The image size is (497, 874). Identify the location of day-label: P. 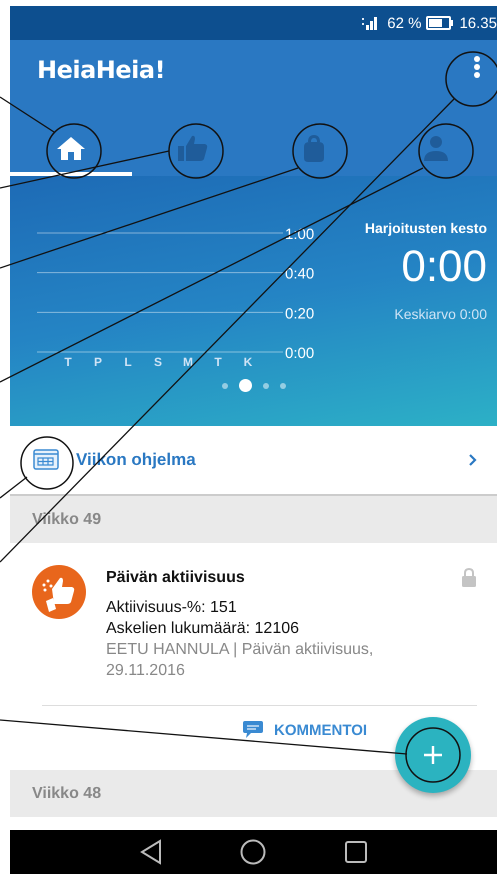
(98, 362).